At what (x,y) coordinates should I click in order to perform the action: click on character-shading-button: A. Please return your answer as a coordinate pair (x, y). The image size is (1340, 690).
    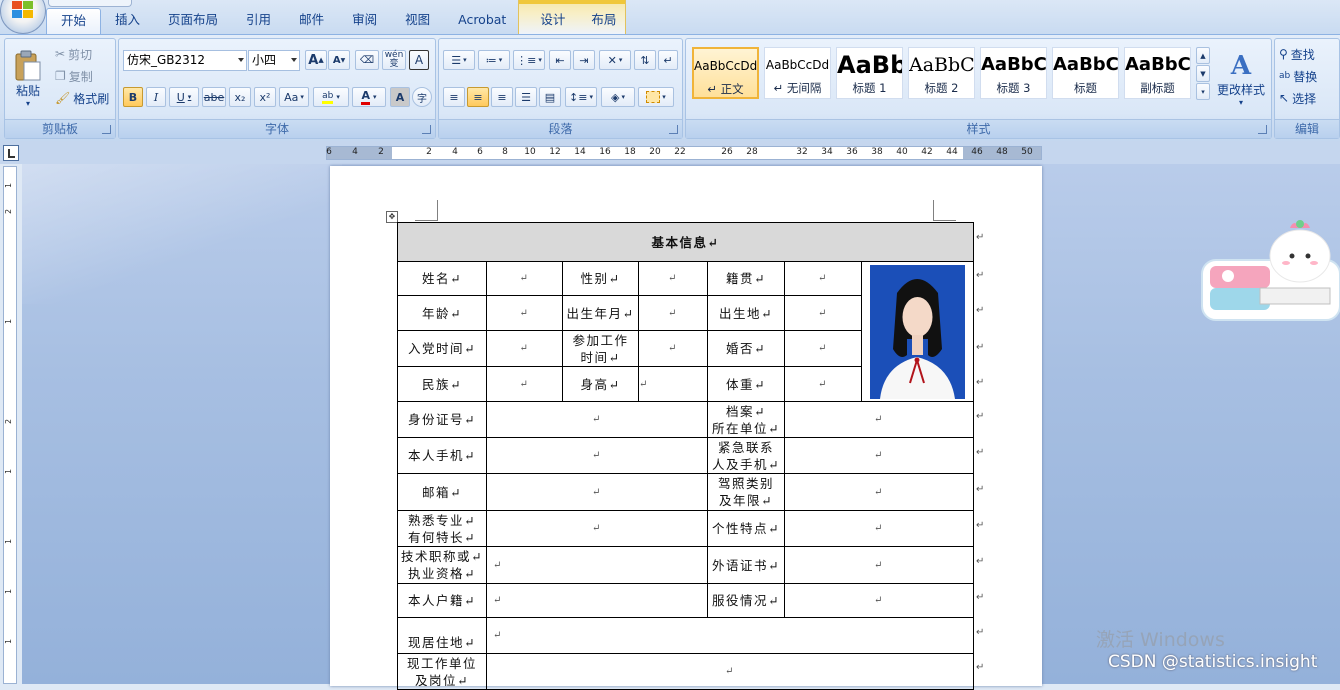
    Looking at the image, I should click on (400, 97).